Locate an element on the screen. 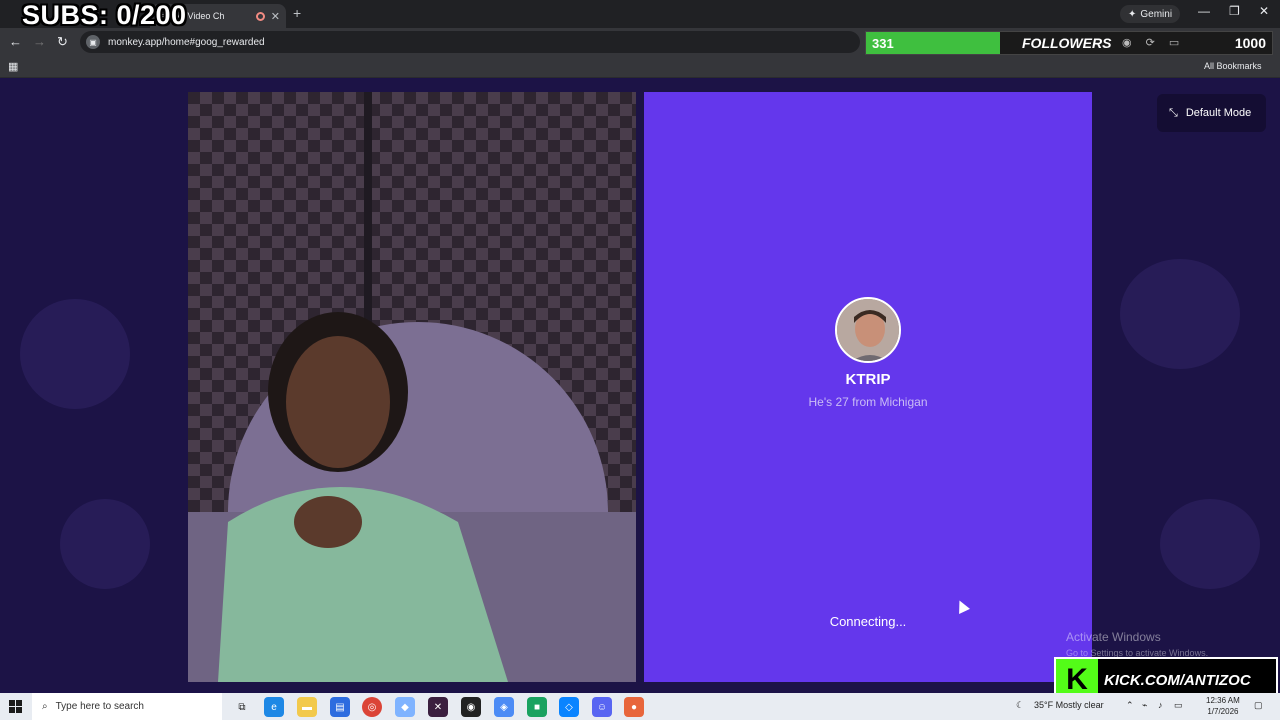 The width and height of the screenshot is (1280, 720). edge-icon: e is located at coordinates (274, 707).